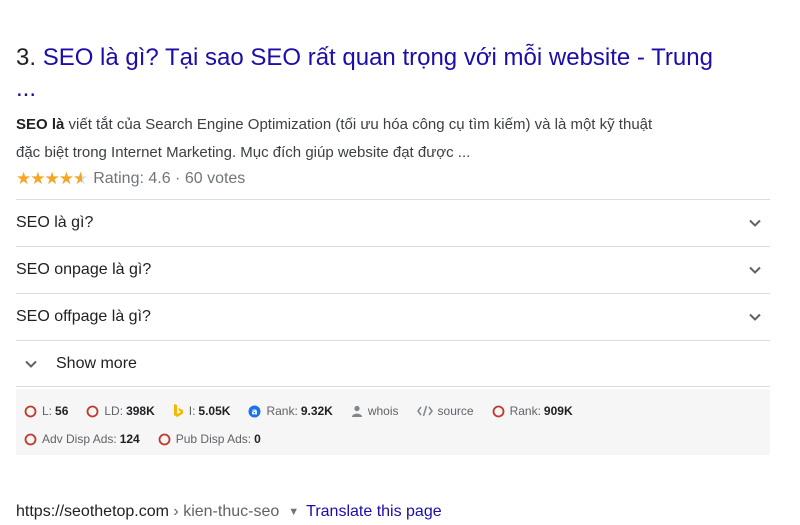 The width and height of the screenshot is (800, 525). I want to click on metric-adv-disp-ads: Adv Disp Ads: 124, so click(82, 439).